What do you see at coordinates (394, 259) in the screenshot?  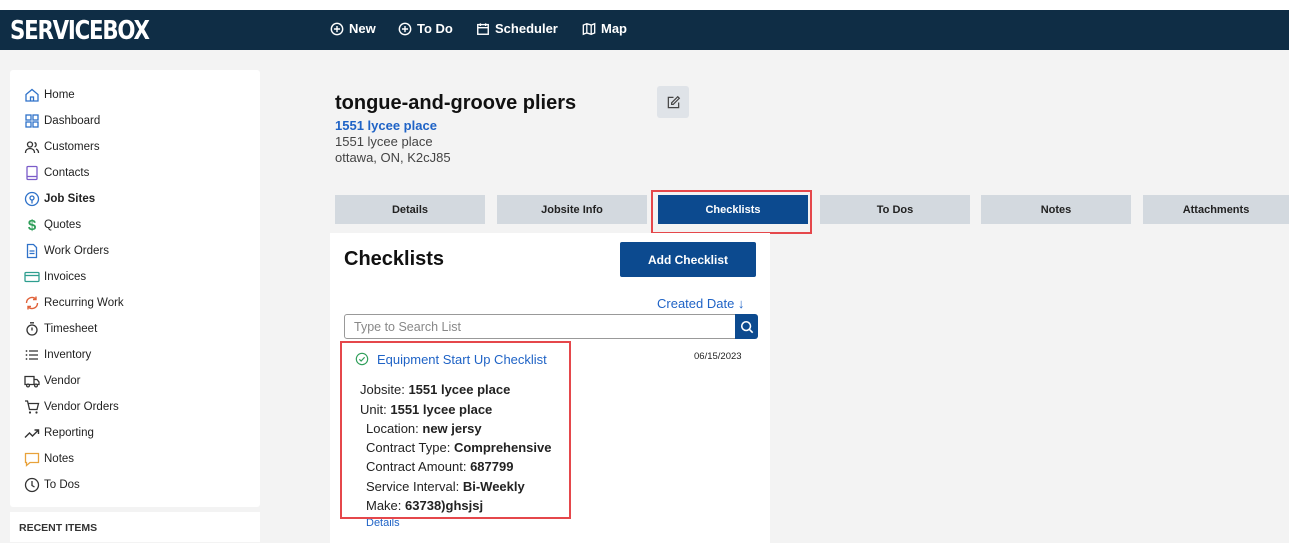 I see `checklists-title: Checklists` at bounding box center [394, 259].